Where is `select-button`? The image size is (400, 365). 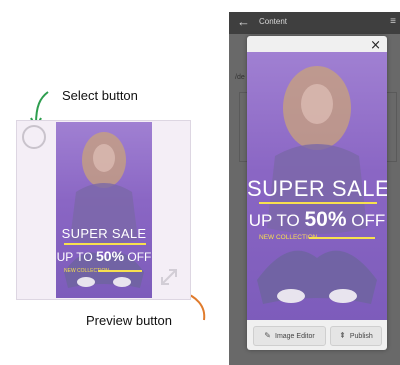 select-button is located at coordinates (34, 137).